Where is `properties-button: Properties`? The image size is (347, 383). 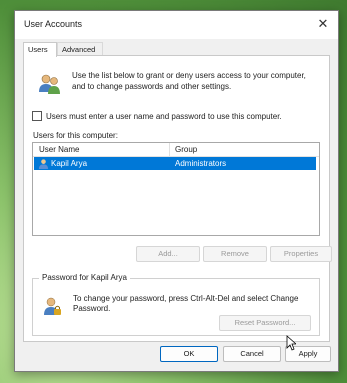 properties-button: Properties is located at coordinates (301, 254).